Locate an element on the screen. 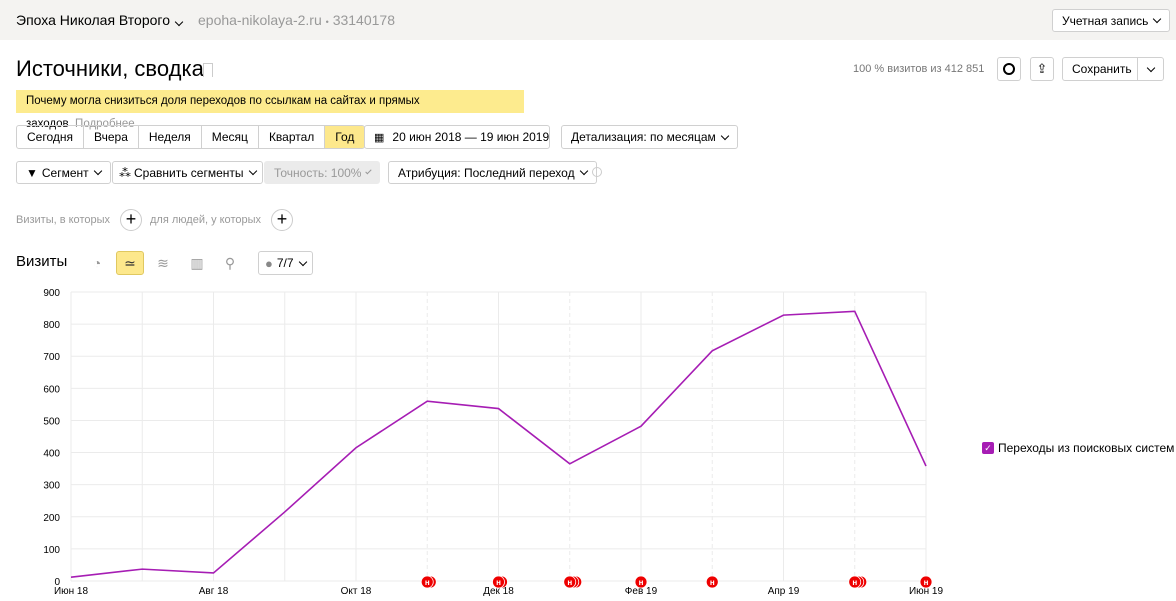 Image resolution: width=1176 pixels, height=601 pixels. y-tick-label: 700 is located at coordinates (51, 357).